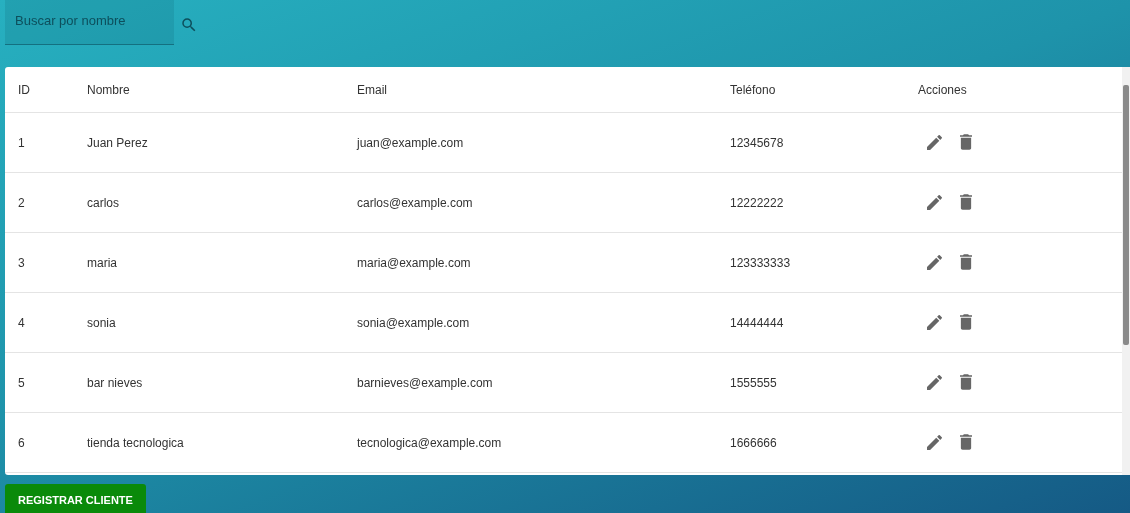 The height and width of the screenshot is (513, 1130). Describe the element at coordinates (753, 382) in the screenshot. I see `table-cell: 1555555` at that location.